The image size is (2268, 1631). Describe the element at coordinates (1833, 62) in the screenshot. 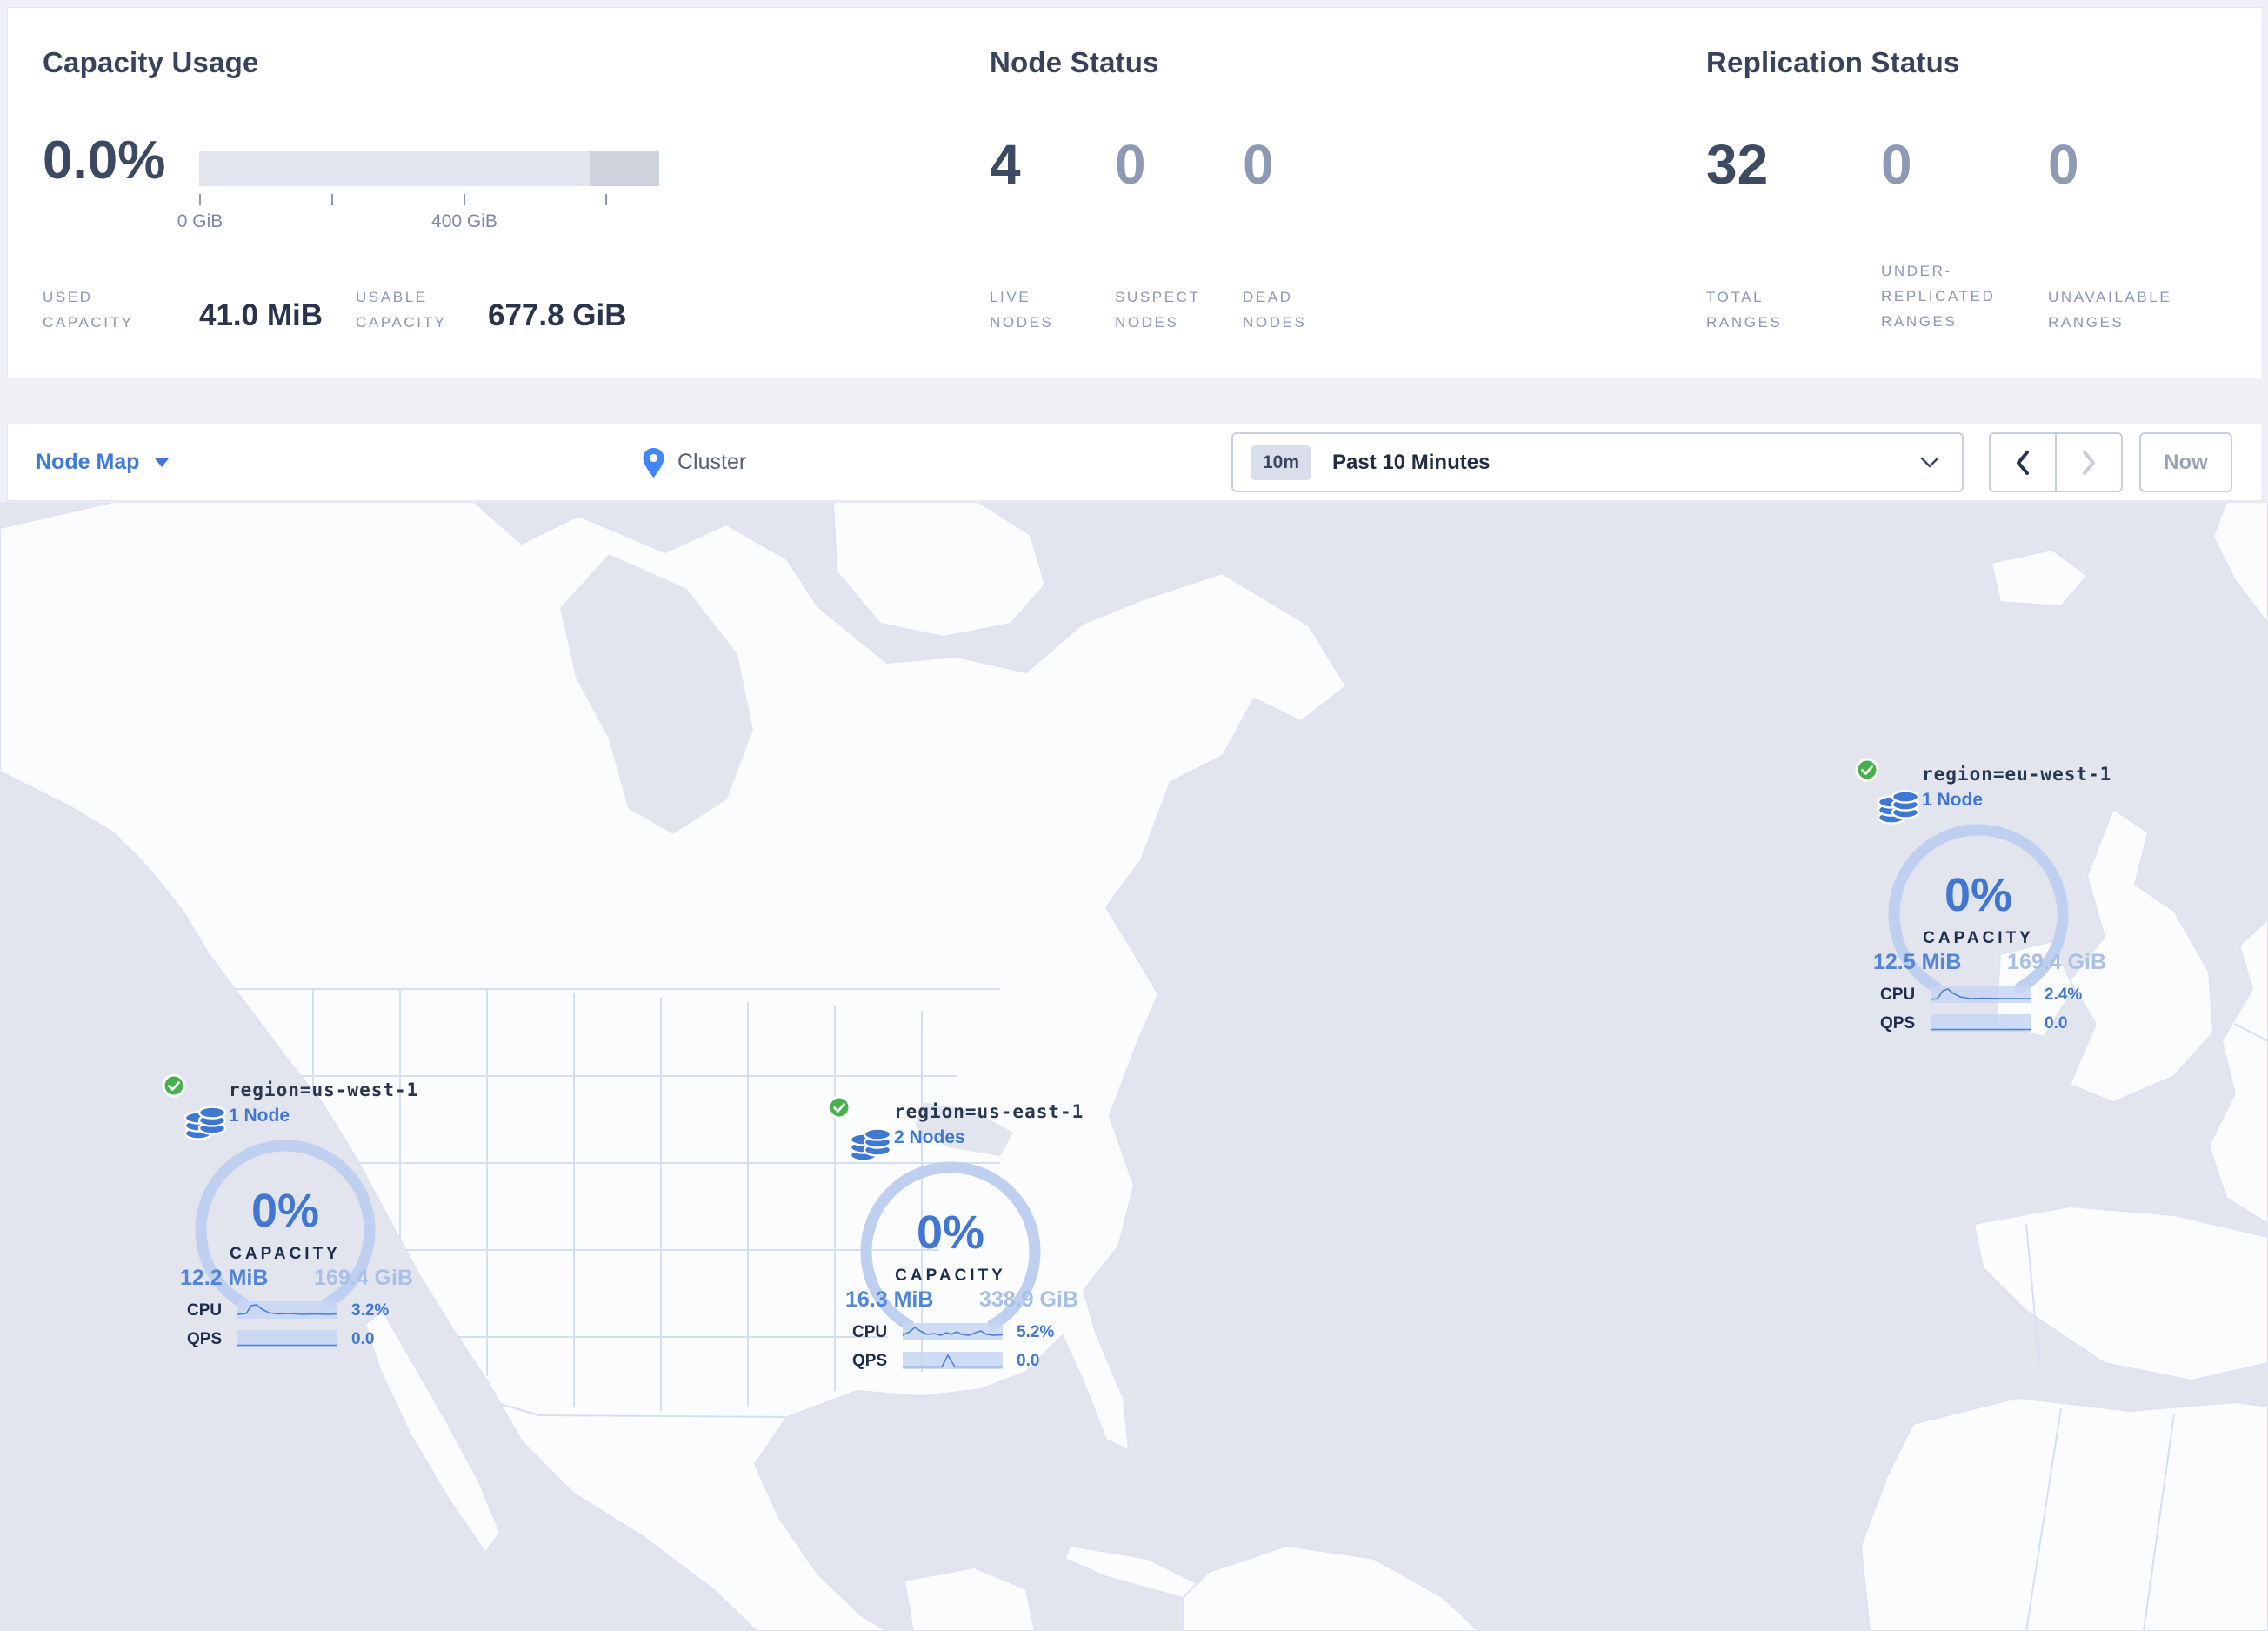

I see `replication-status-title: Replication Status` at that location.